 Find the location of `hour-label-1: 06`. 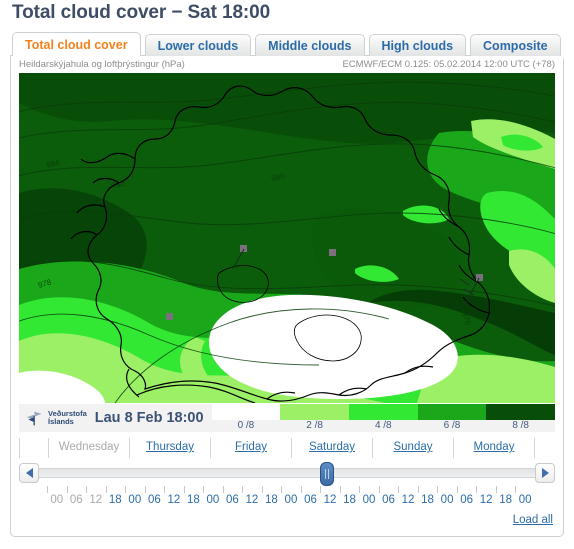

hour-label-1: 06 is located at coordinates (76, 500).